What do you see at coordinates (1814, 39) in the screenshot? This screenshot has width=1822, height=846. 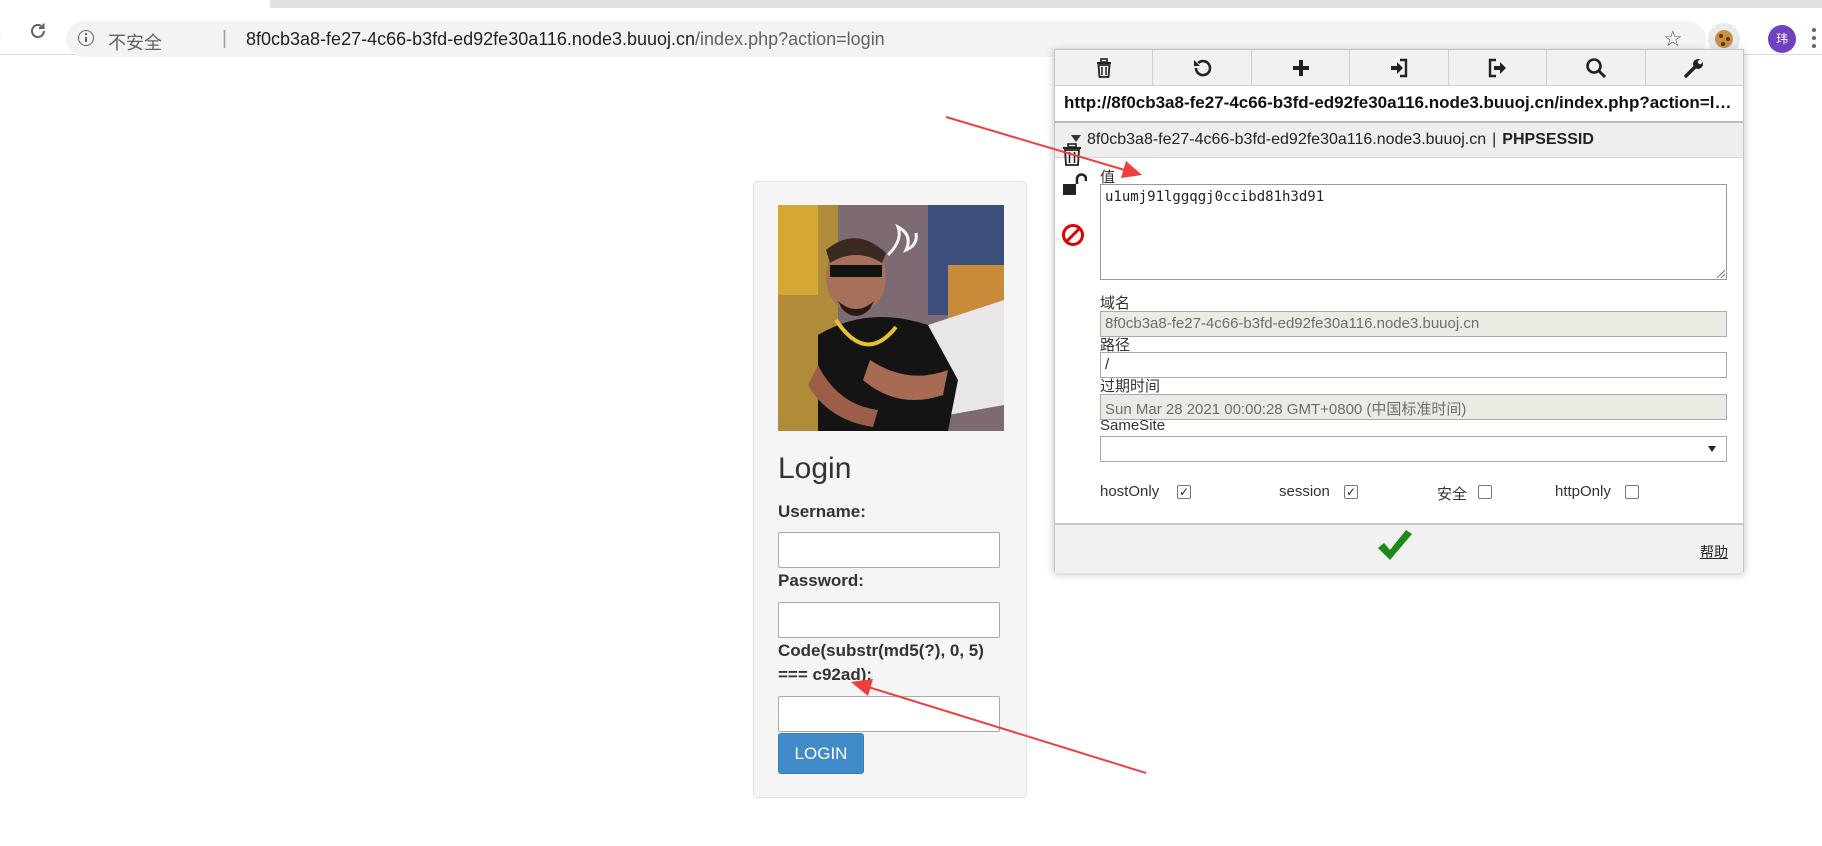 I see `menu-icon` at bounding box center [1814, 39].